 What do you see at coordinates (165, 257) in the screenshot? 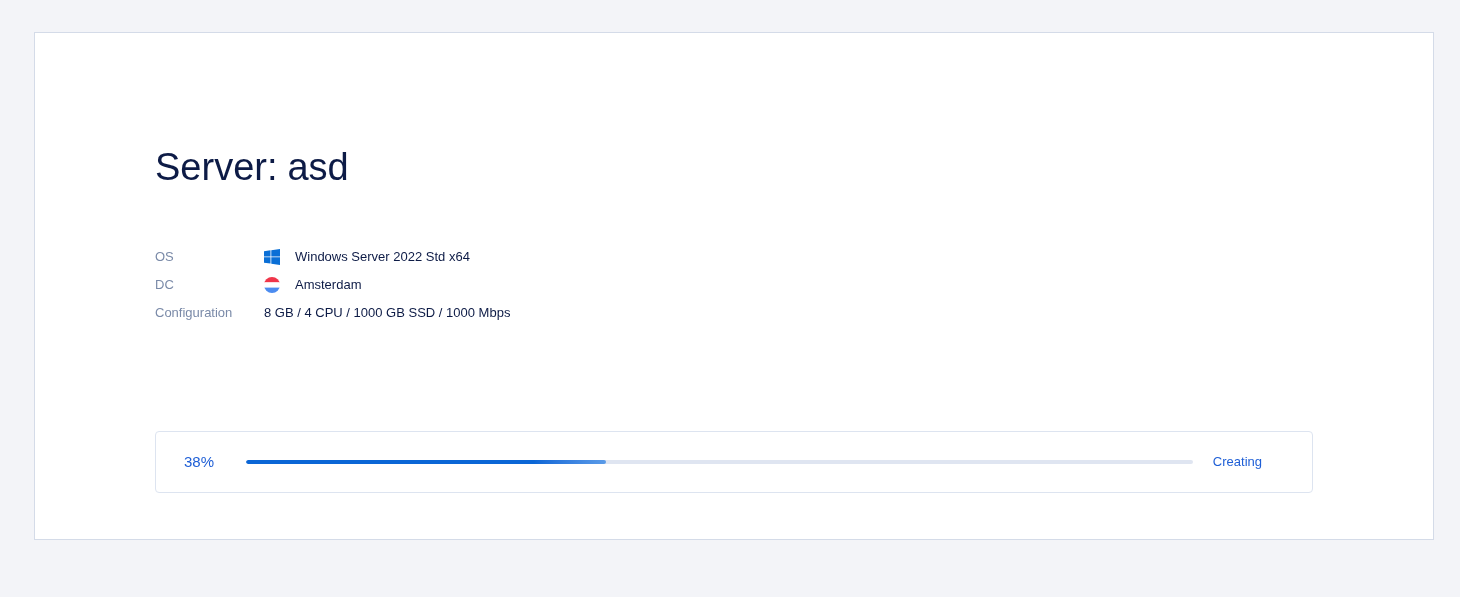
I see `detail-label: OS` at bounding box center [165, 257].